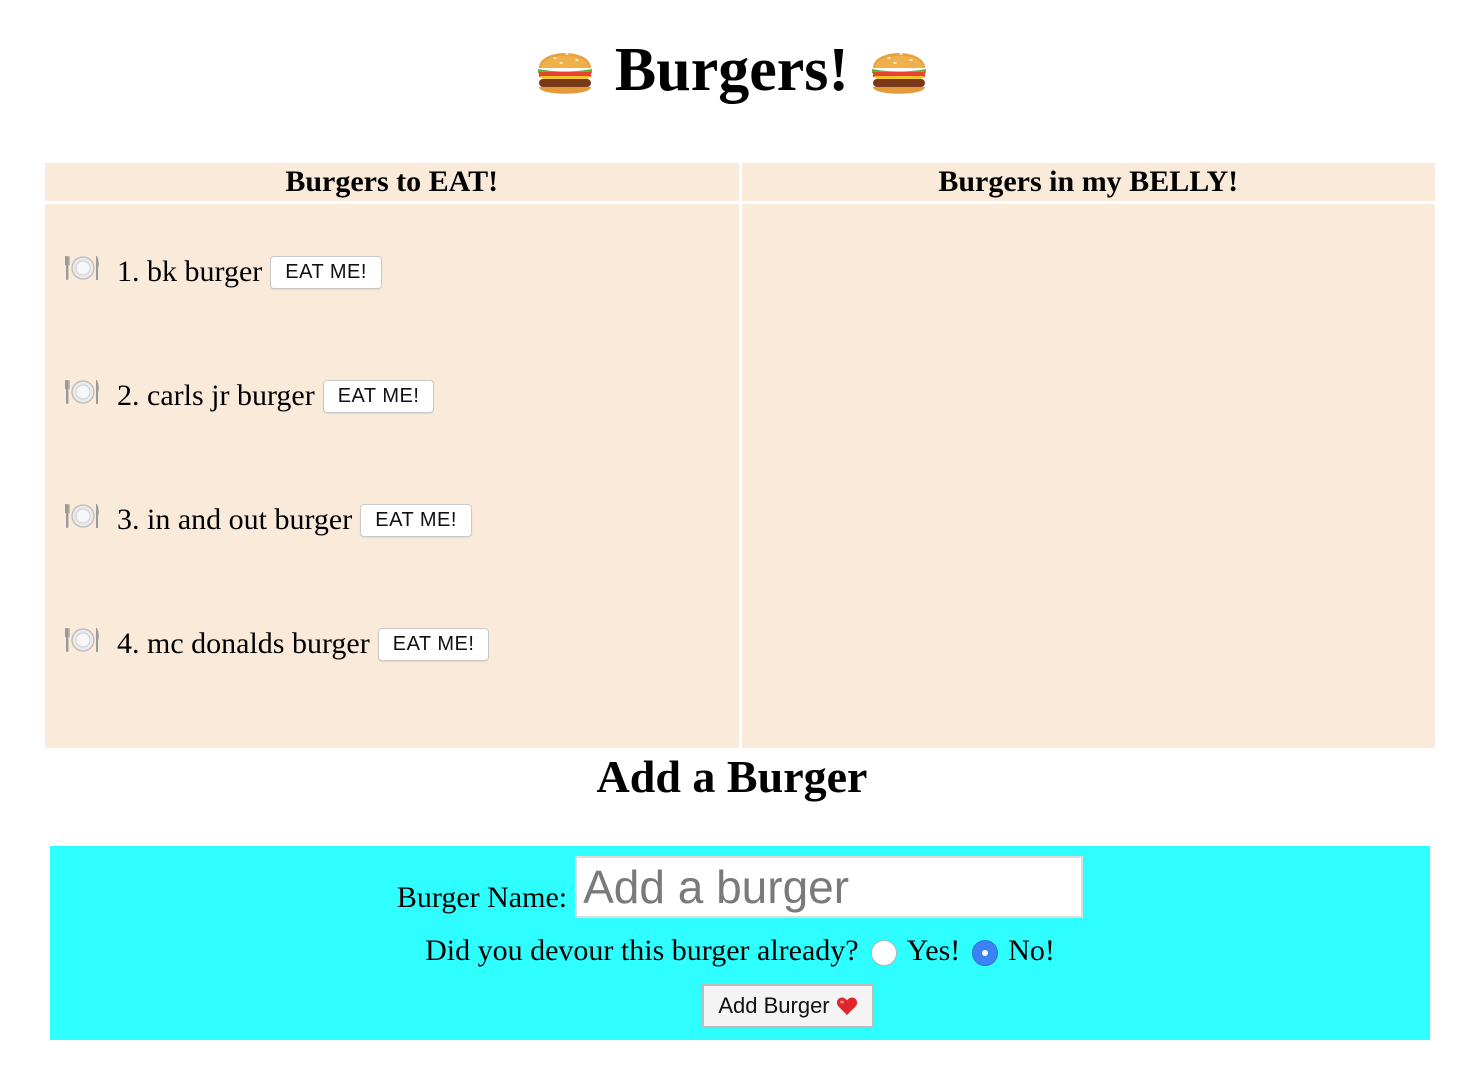  I want to click on submit-row: Add Burger, so click(740, 1006).